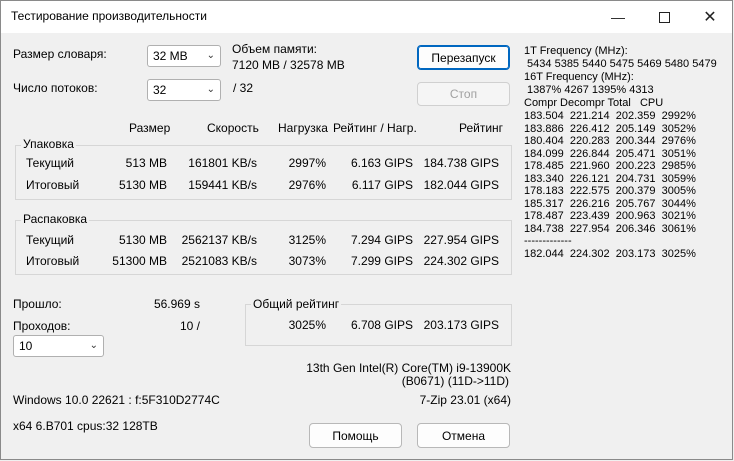  What do you see at coordinates (610, 166) in the screenshot?
I see `result-row: 178.485 221.960 200.223 2985%` at bounding box center [610, 166].